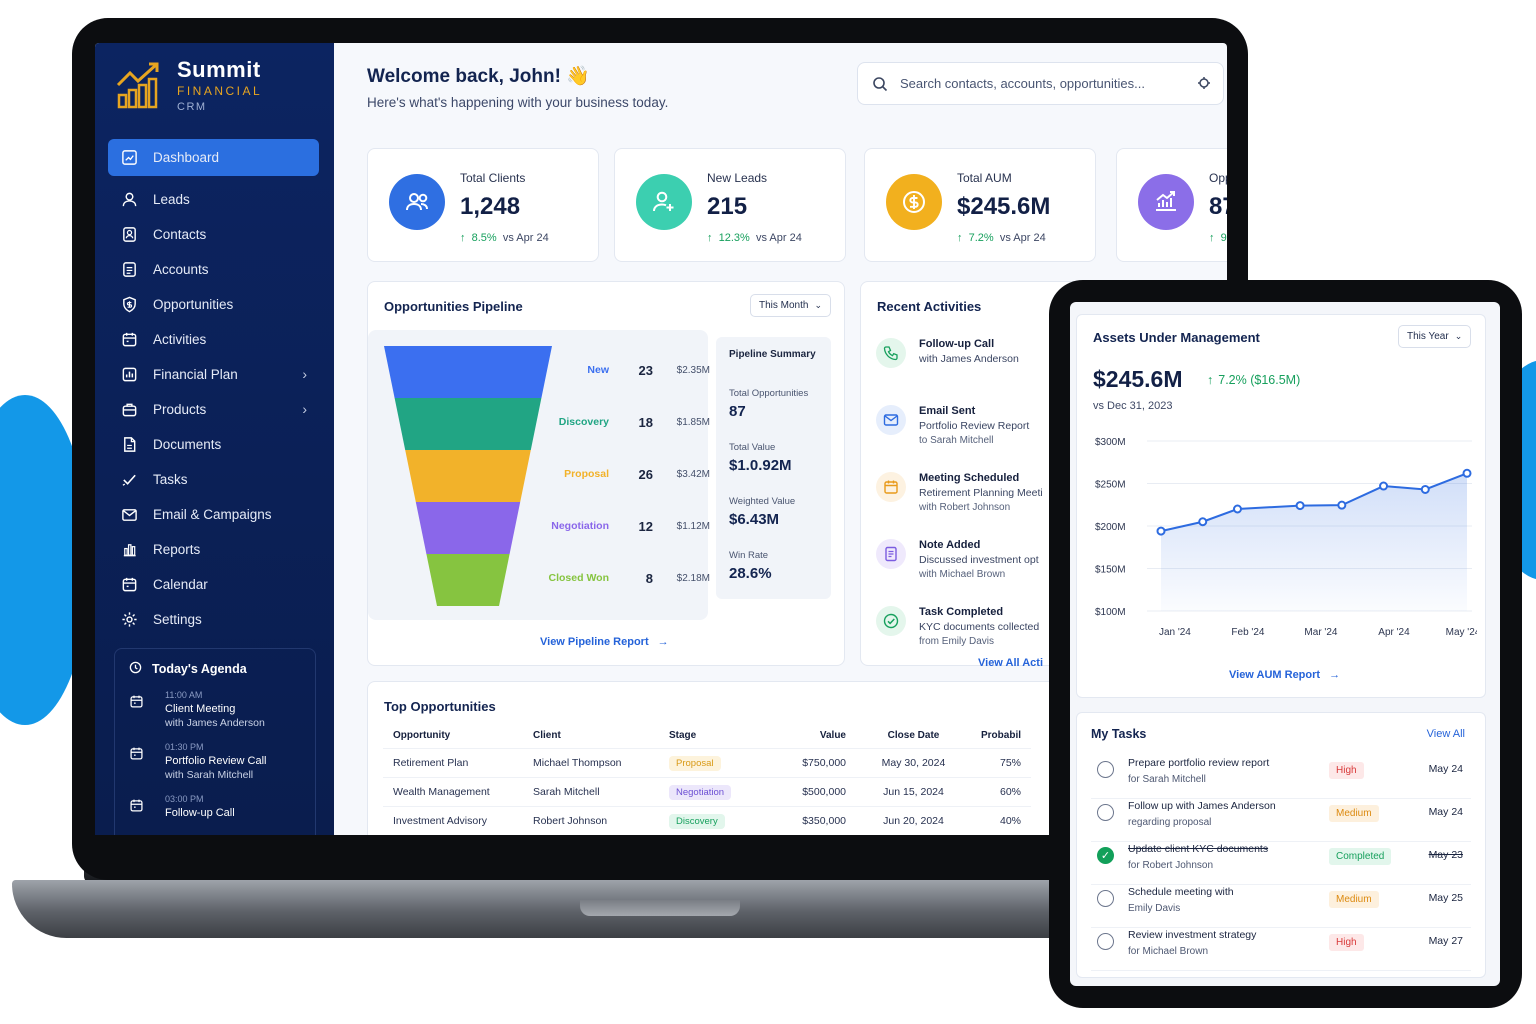  Describe the element at coordinates (129, 444) in the screenshot. I see `document-icon` at that location.